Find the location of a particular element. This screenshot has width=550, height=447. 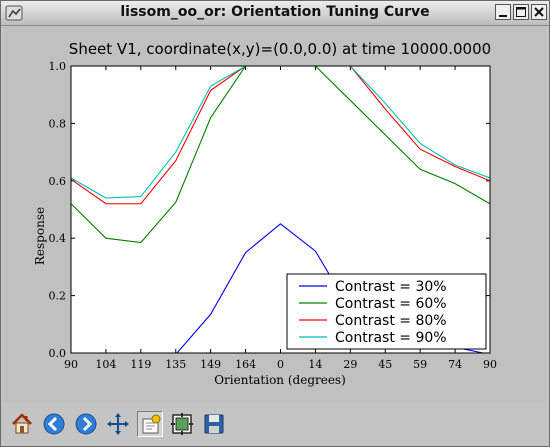

x-tick-label: 164 is located at coordinates (245, 364).